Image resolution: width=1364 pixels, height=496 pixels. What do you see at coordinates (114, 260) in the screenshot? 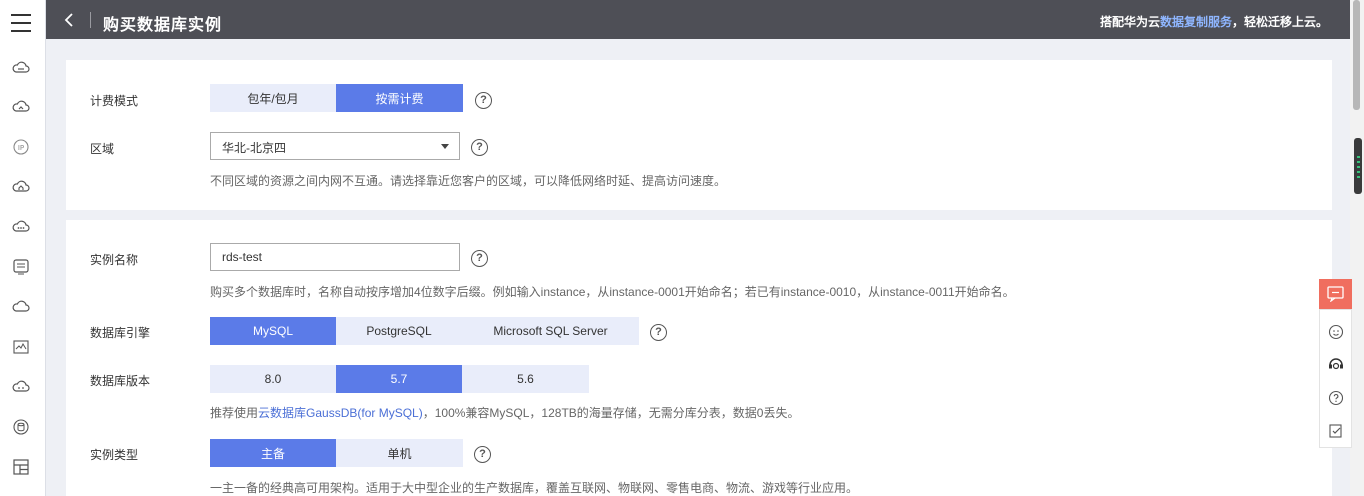
I see `instance-name-label: 实例名称` at bounding box center [114, 260].